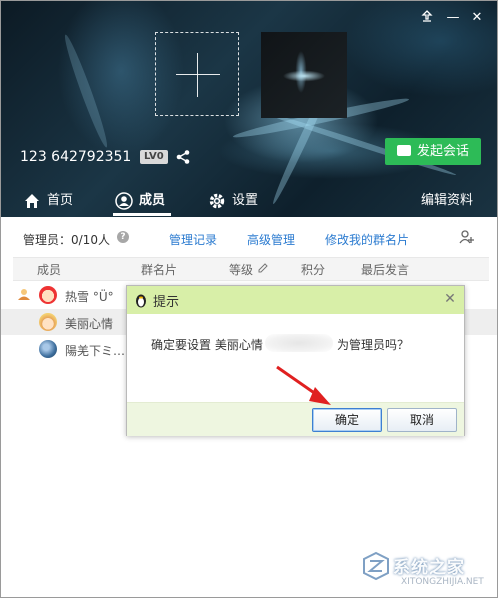 This screenshot has width=498, height=598. Describe the element at coordinates (124, 200) in the screenshot. I see `member-icon` at that location.